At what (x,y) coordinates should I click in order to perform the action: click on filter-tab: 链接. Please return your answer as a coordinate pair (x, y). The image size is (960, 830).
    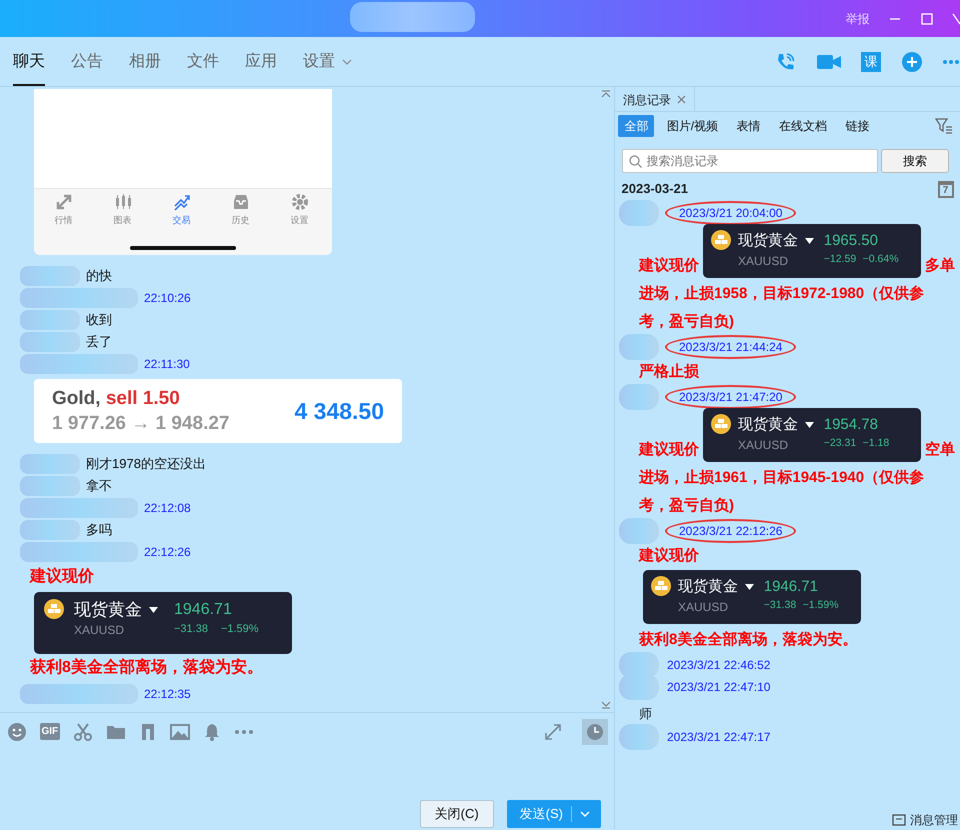
    Looking at the image, I should click on (858, 126).